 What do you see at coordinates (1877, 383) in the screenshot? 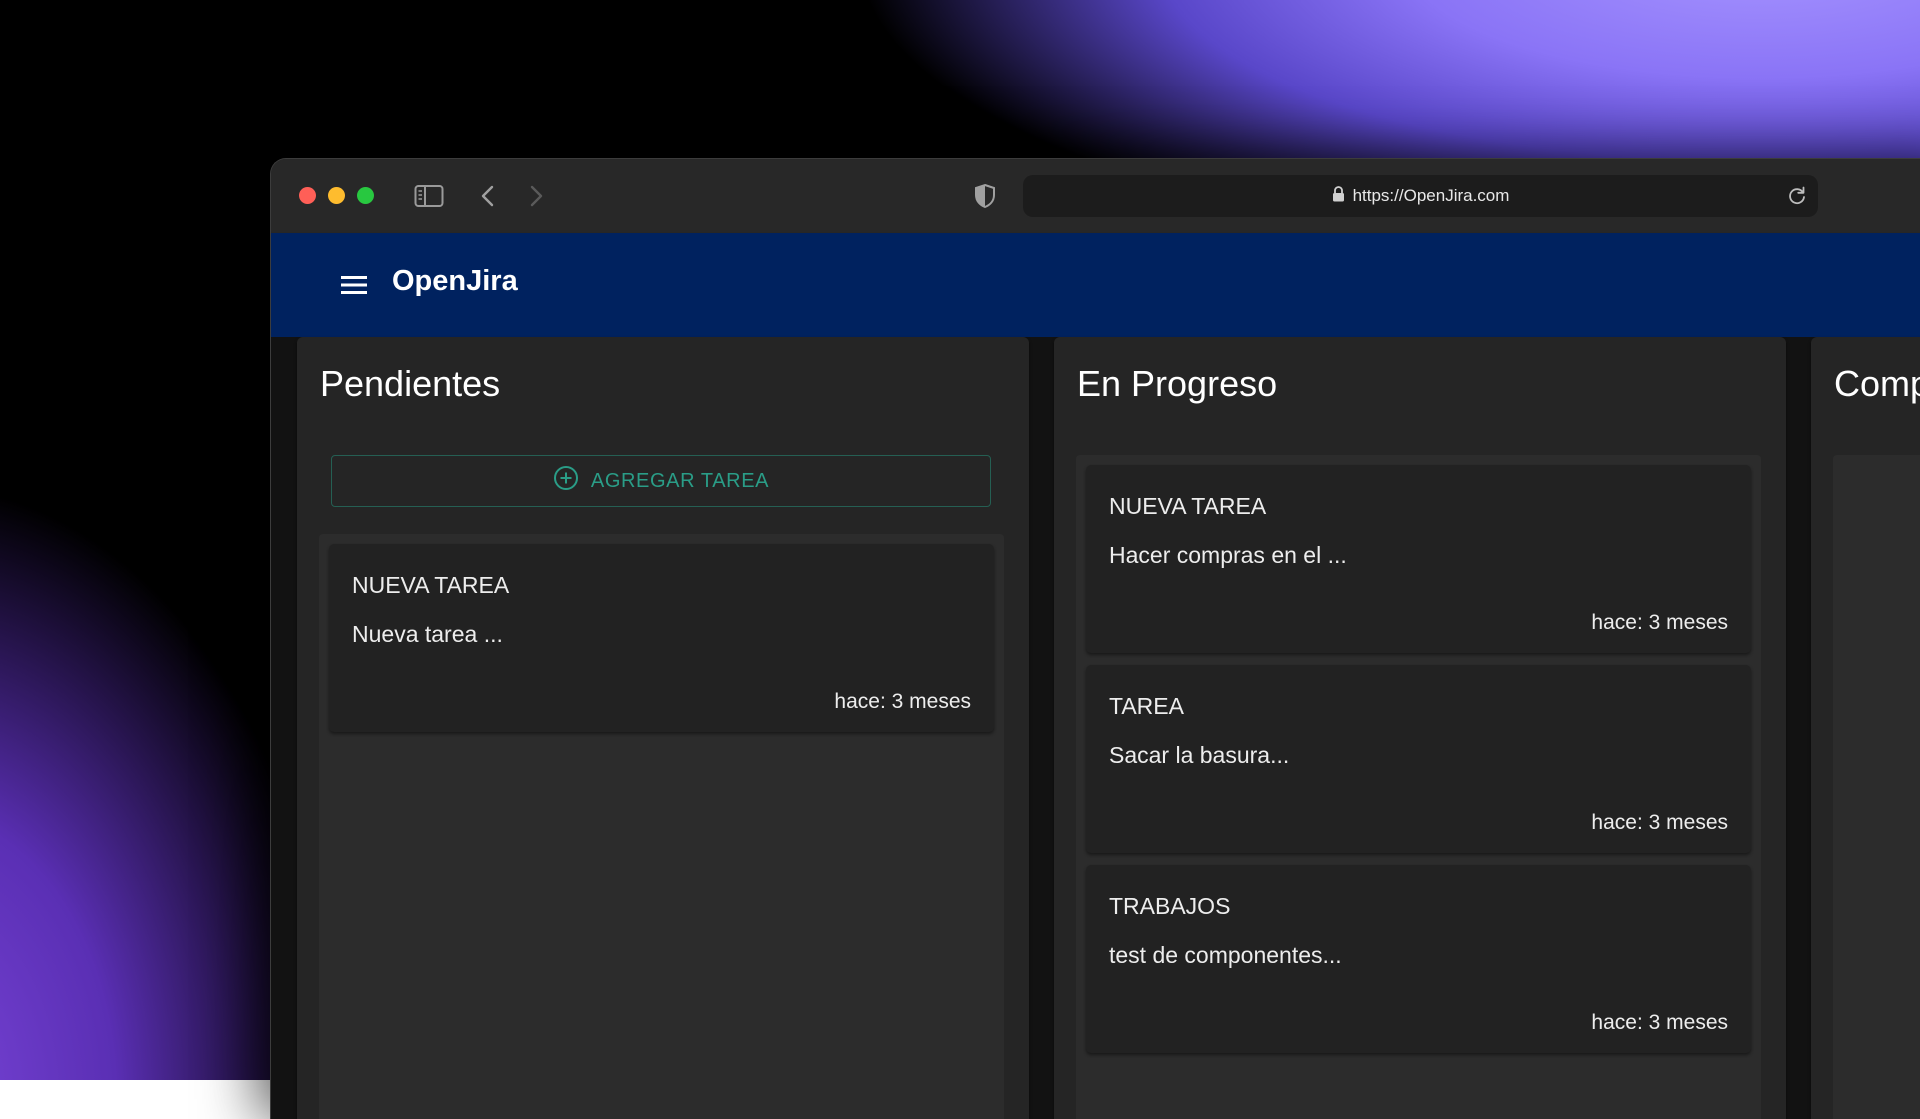
I see `column-title: Comp` at bounding box center [1877, 383].